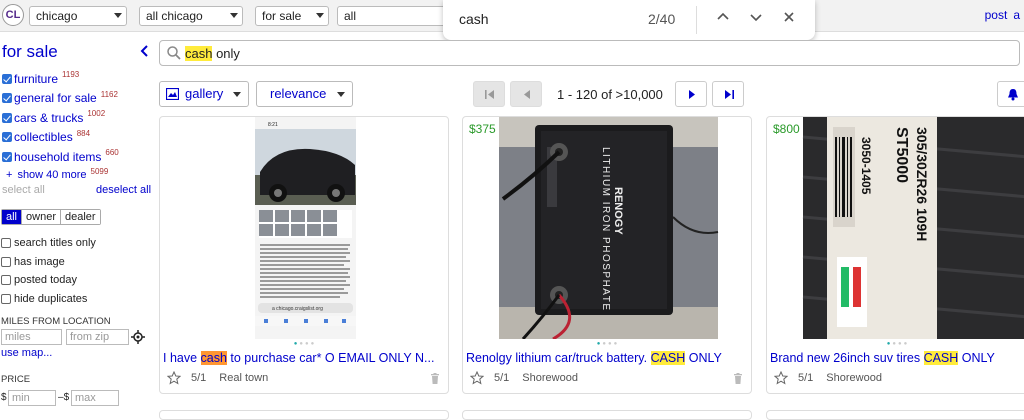 This screenshot has width=1024, height=420. Describe the element at coordinates (996, 15) in the screenshot. I see `post-link: post` at that location.